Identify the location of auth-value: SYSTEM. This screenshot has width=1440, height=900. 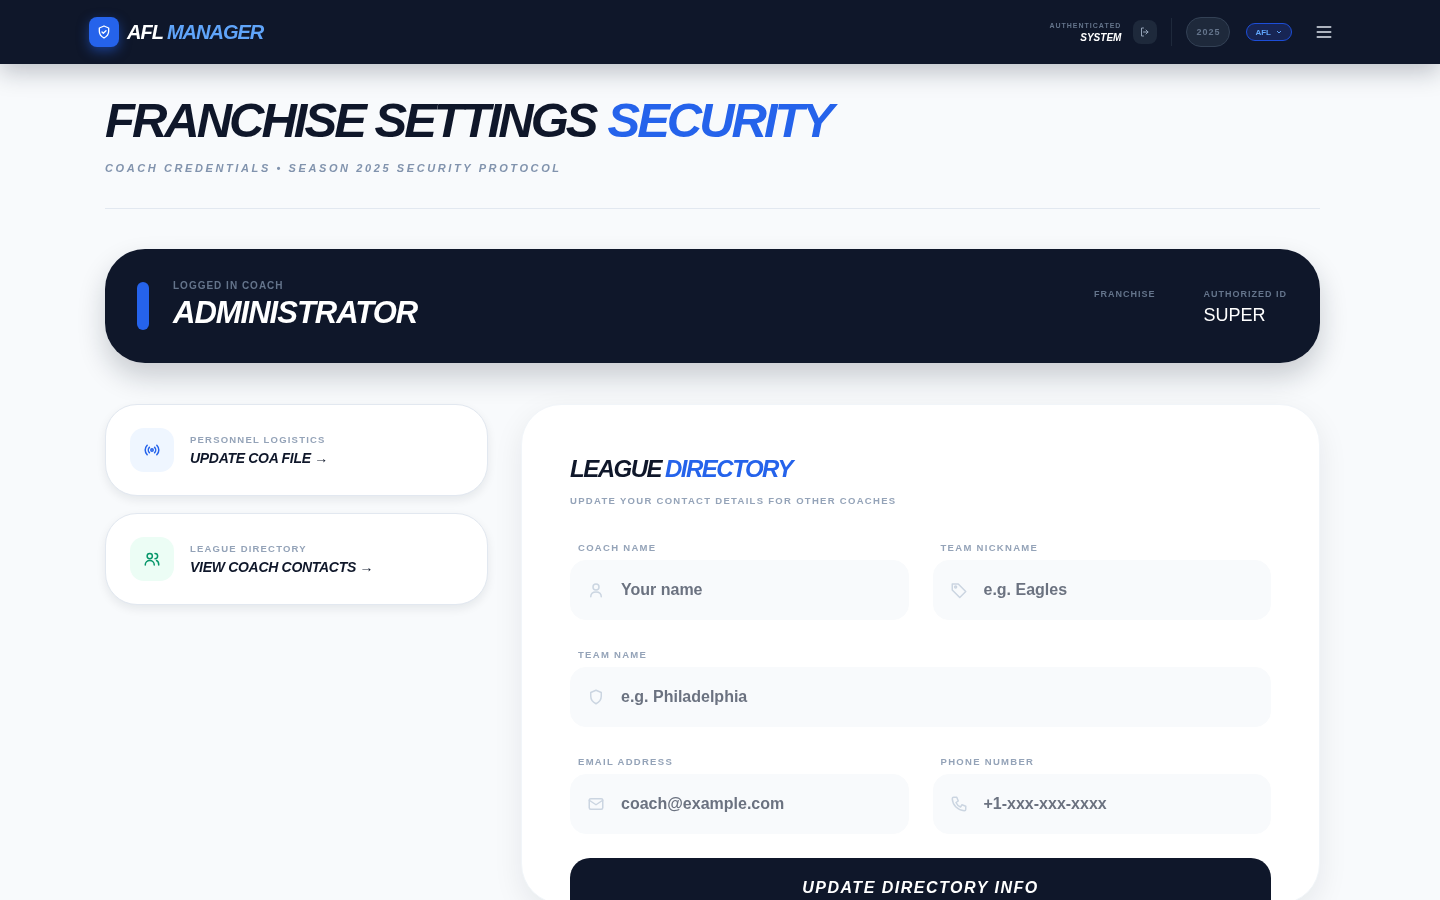
(1101, 37).